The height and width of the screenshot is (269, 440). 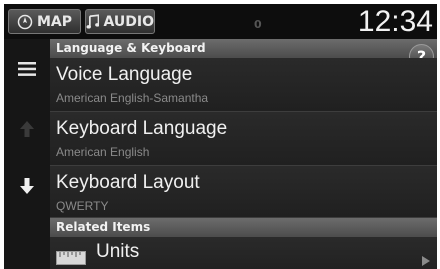 I want to click on item-title: Units, so click(x=118, y=251).